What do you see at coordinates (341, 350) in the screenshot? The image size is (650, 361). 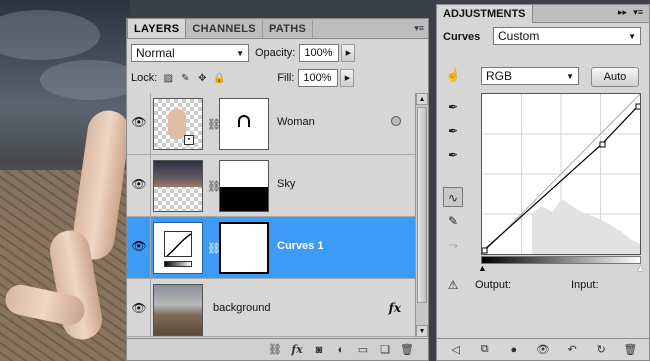 I see `adjustment-layer-icon: ◐` at bounding box center [341, 350].